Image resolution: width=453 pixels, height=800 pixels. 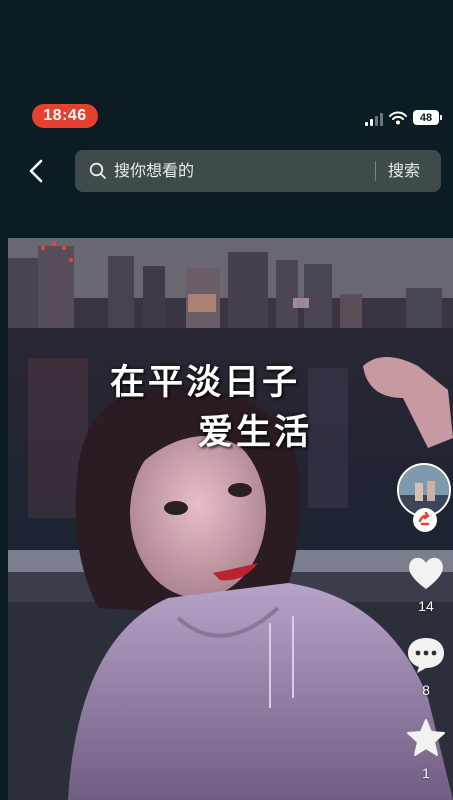 I want to click on follow-button, so click(x=425, y=520).